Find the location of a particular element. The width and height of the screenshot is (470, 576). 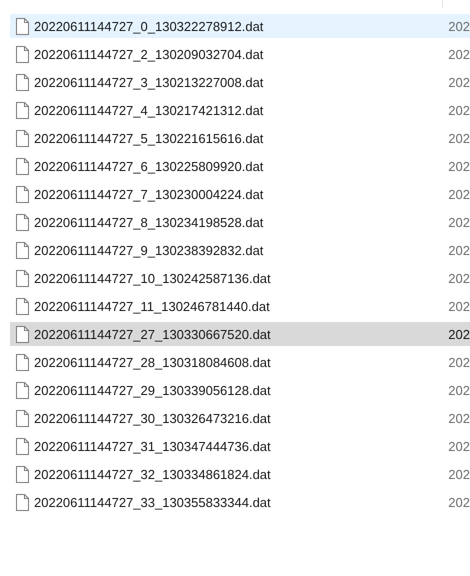

file-name: 20220611144727_8_130234198528.dat is located at coordinates (149, 222).